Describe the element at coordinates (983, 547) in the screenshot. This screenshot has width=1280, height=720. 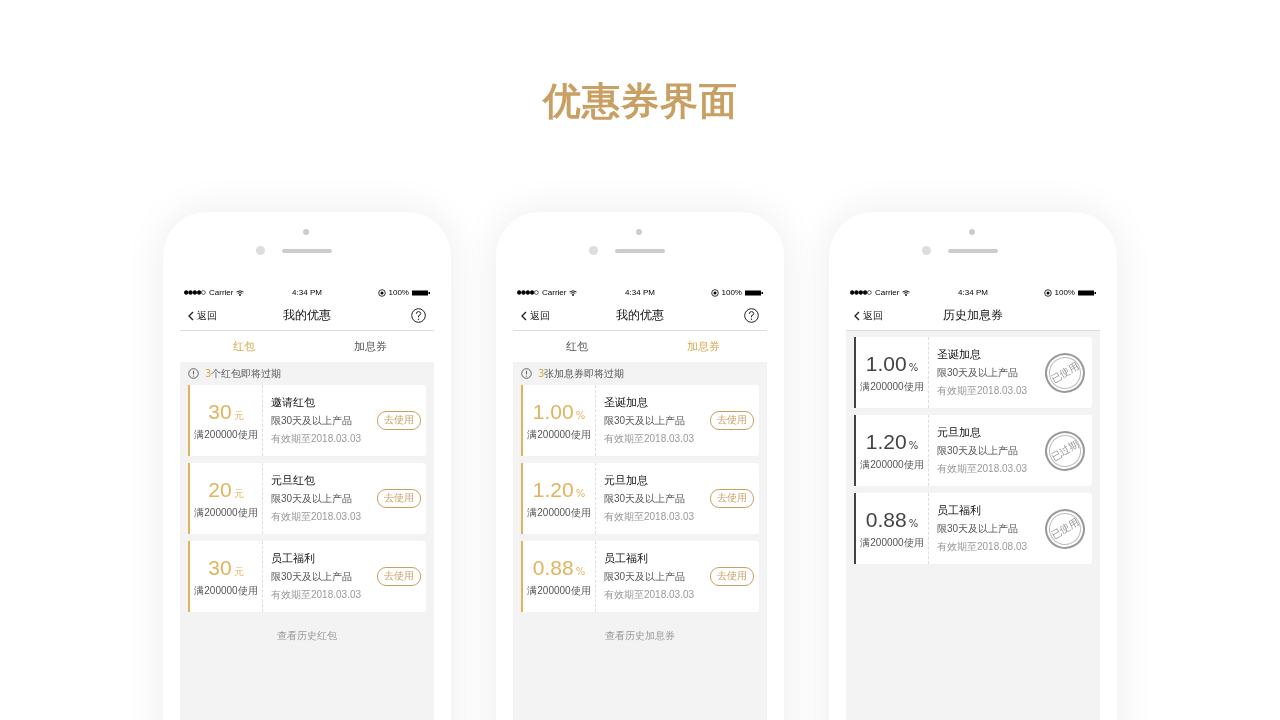
I see `coupon-expiry: 有效期至2018.08.03` at that location.